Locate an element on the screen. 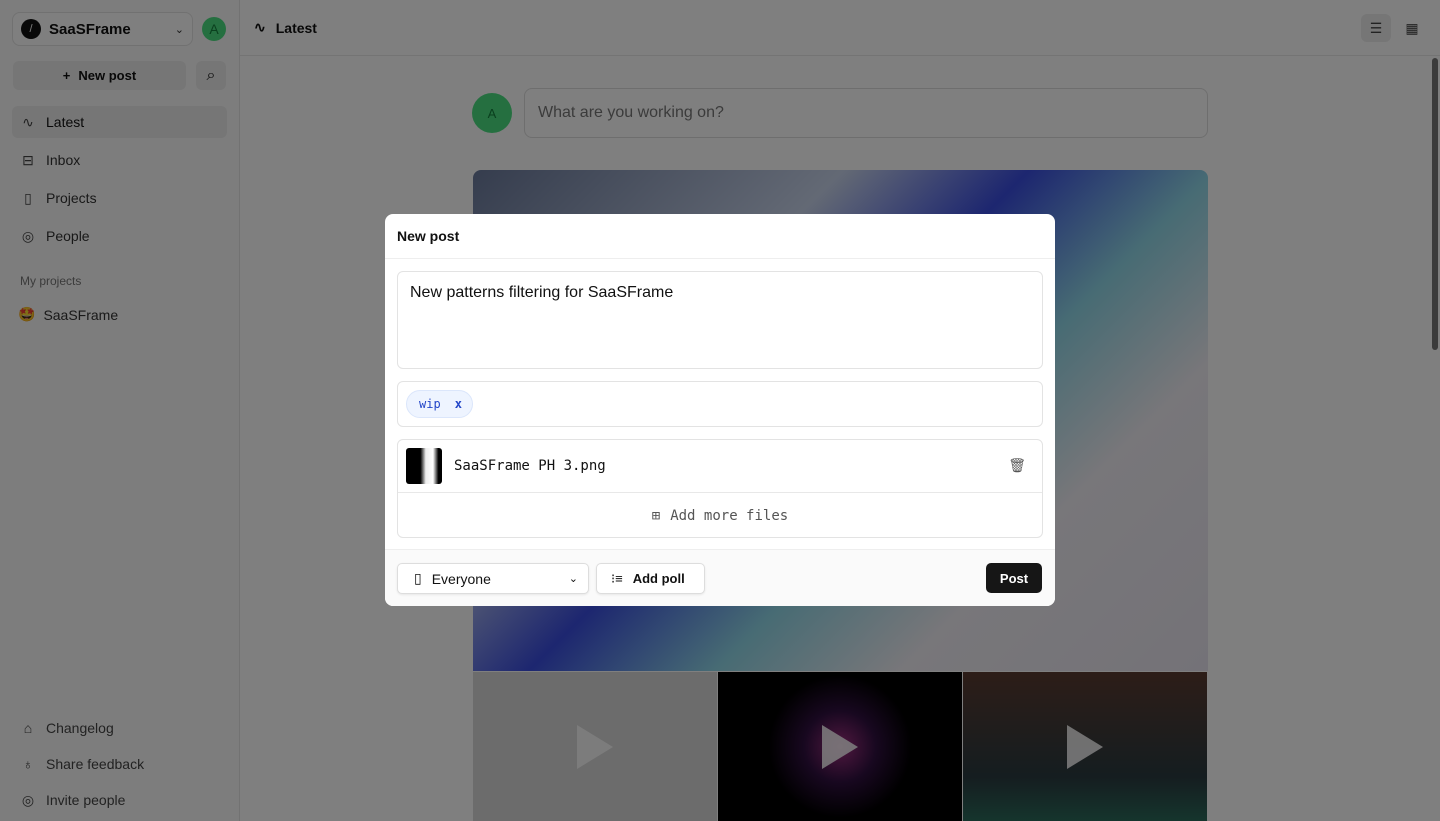 The image size is (1440, 821). attachments: SaaSFrame PH 3.png 🗑 ⊞ Add more files is located at coordinates (720, 488).